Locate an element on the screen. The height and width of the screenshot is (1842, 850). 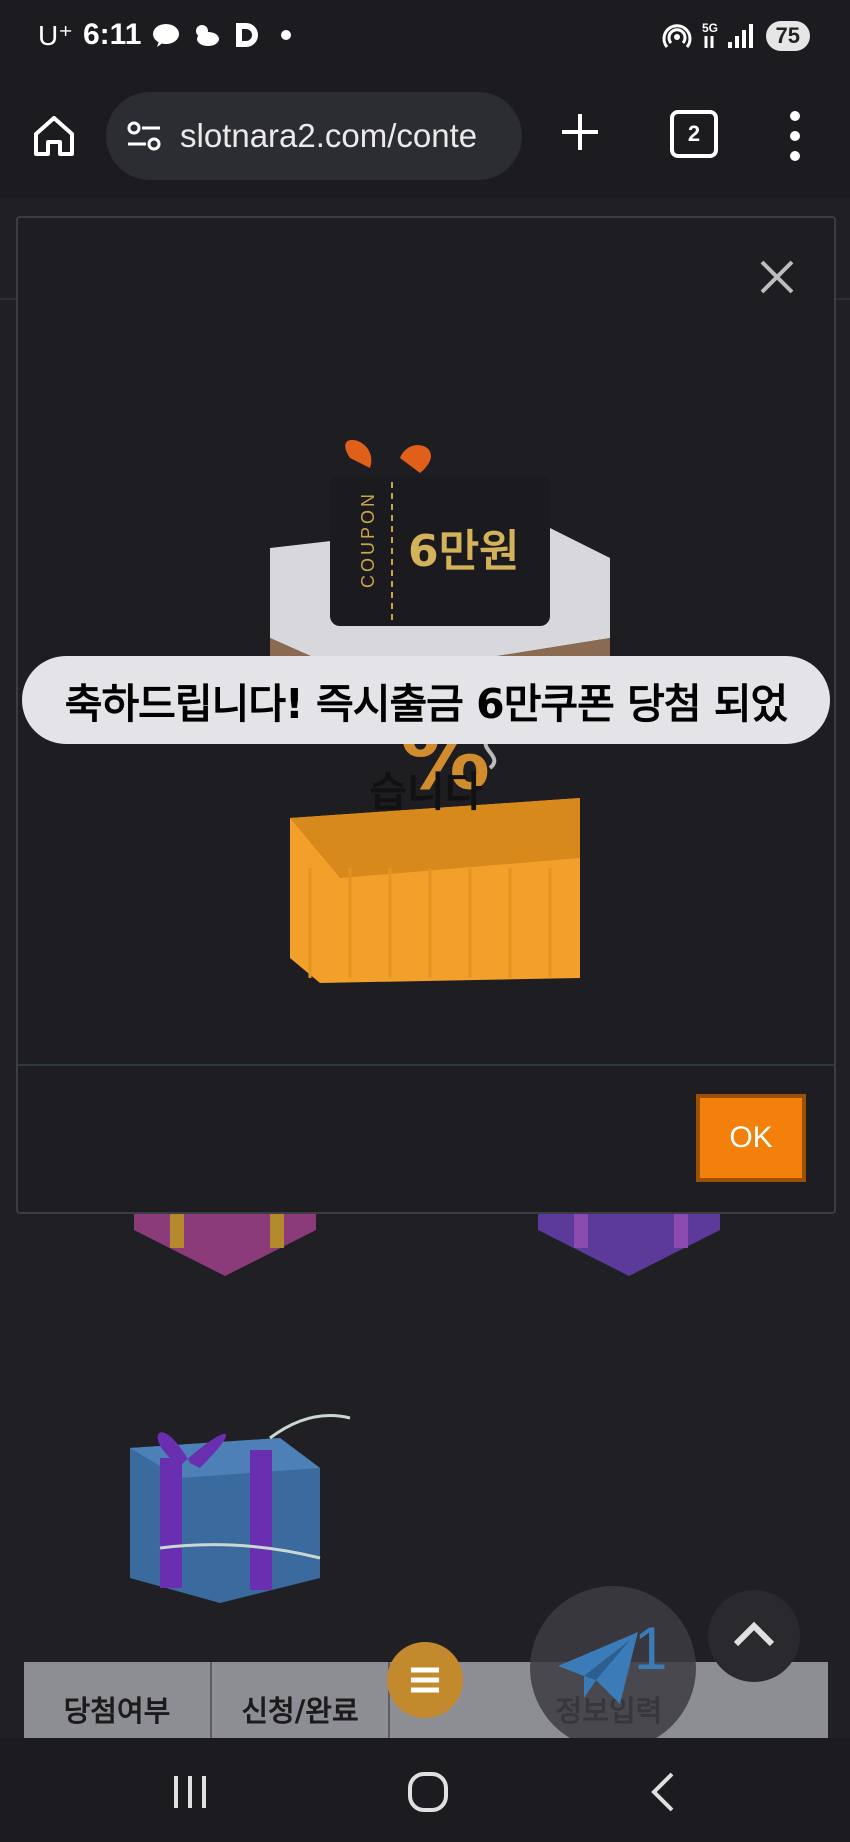
coupon-label: COUPON is located at coordinates (368, 539).